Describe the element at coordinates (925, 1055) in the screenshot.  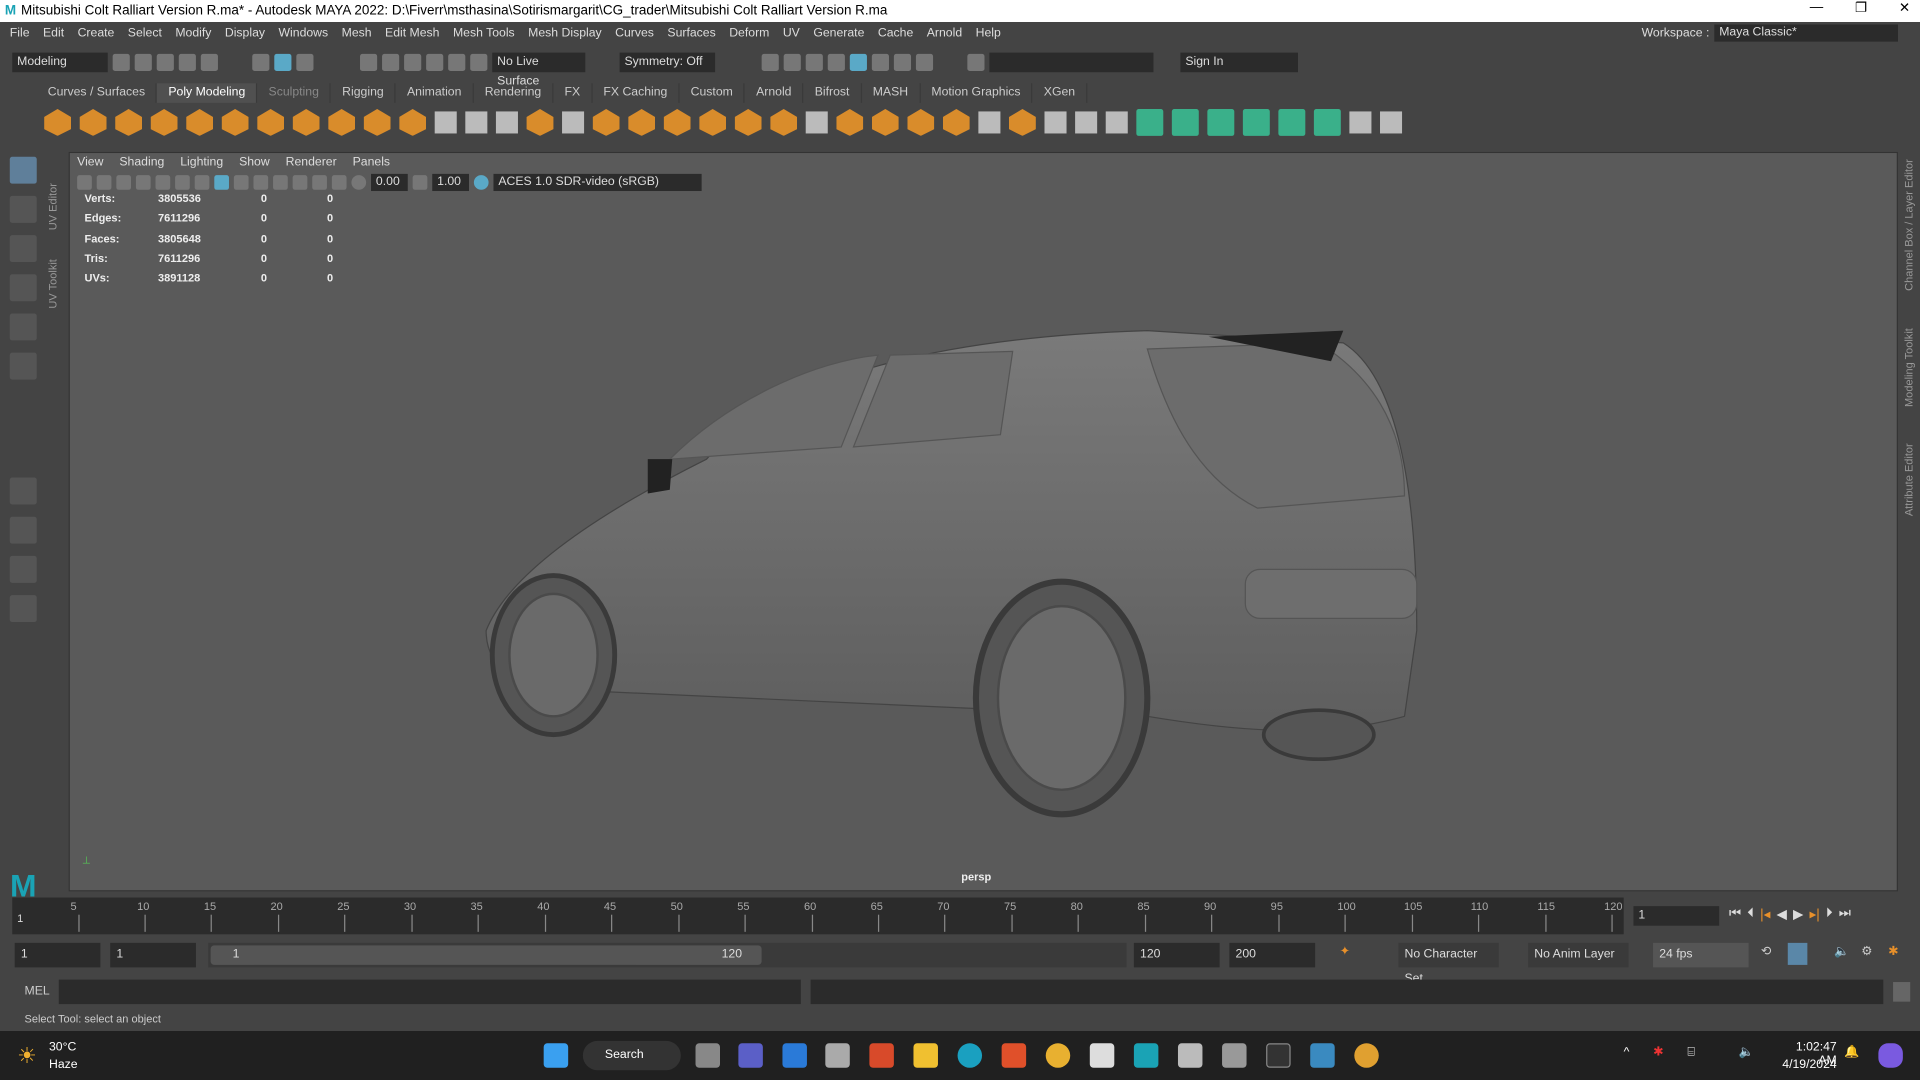
I see `file-explorer-icon` at that location.